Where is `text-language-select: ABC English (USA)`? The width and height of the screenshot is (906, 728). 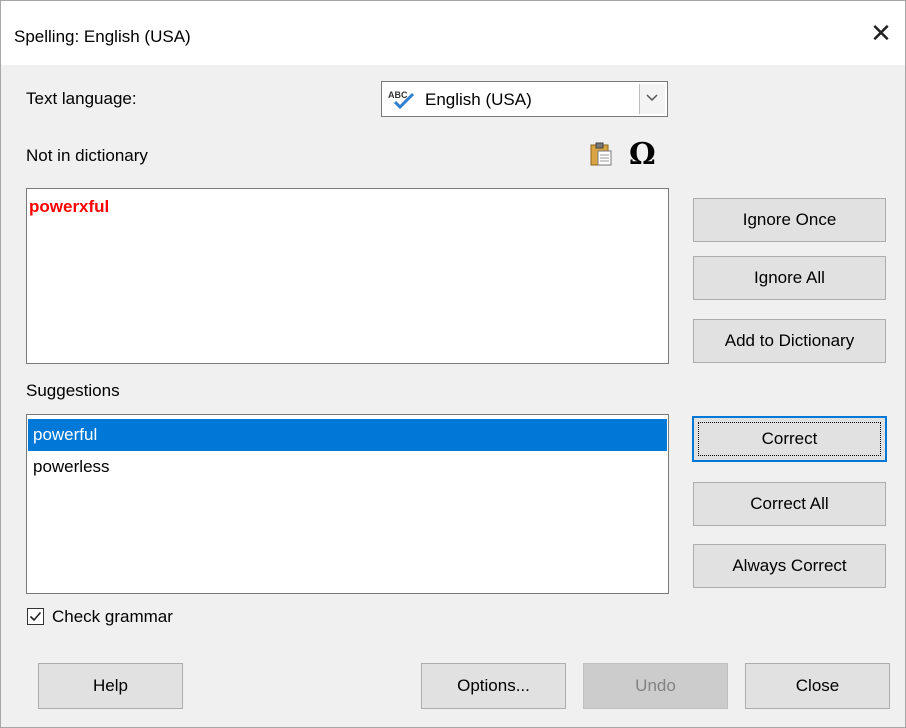
text-language-select: ABC English (USA) is located at coordinates (524, 99).